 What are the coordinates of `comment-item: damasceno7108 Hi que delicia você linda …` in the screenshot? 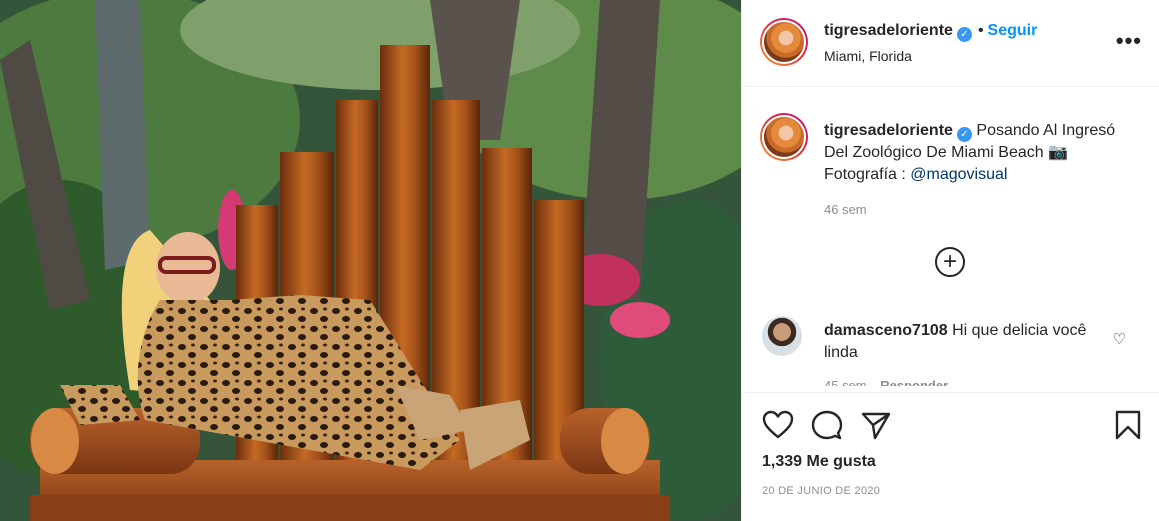 It's located at (950, 351).